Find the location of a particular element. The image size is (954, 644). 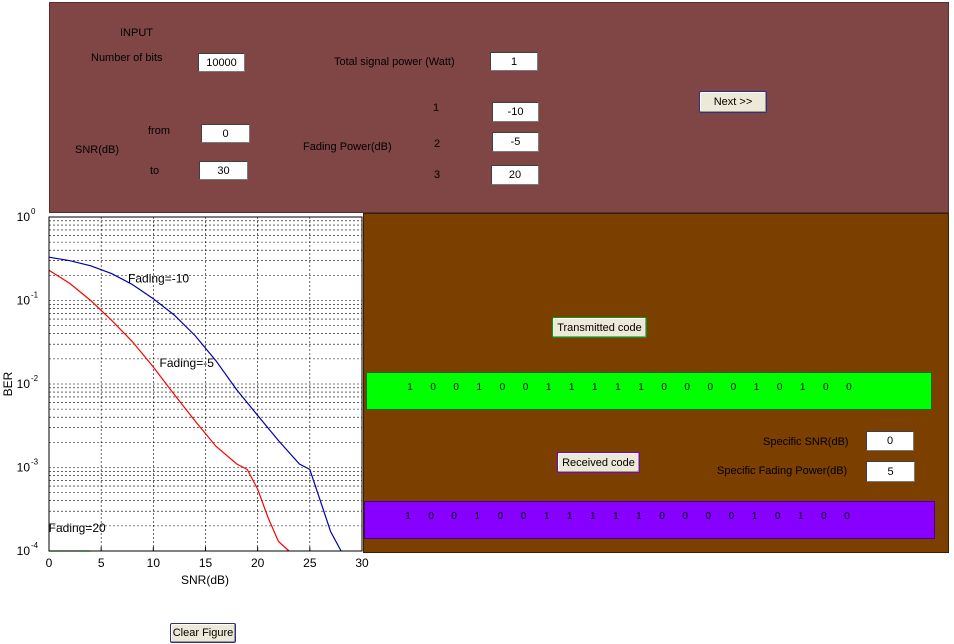

x-axis-label: SNR(dB) is located at coordinates (205, 580).